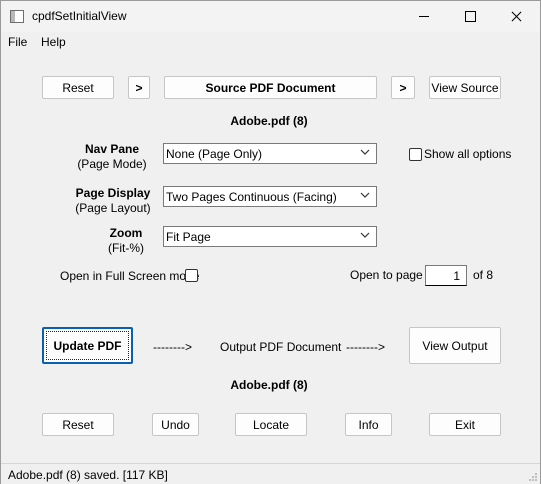 This screenshot has width=541, height=484. What do you see at coordinates (271, 424) in the screenshot?
I see `locate-button: Locate` at bounding box center [271, 424].